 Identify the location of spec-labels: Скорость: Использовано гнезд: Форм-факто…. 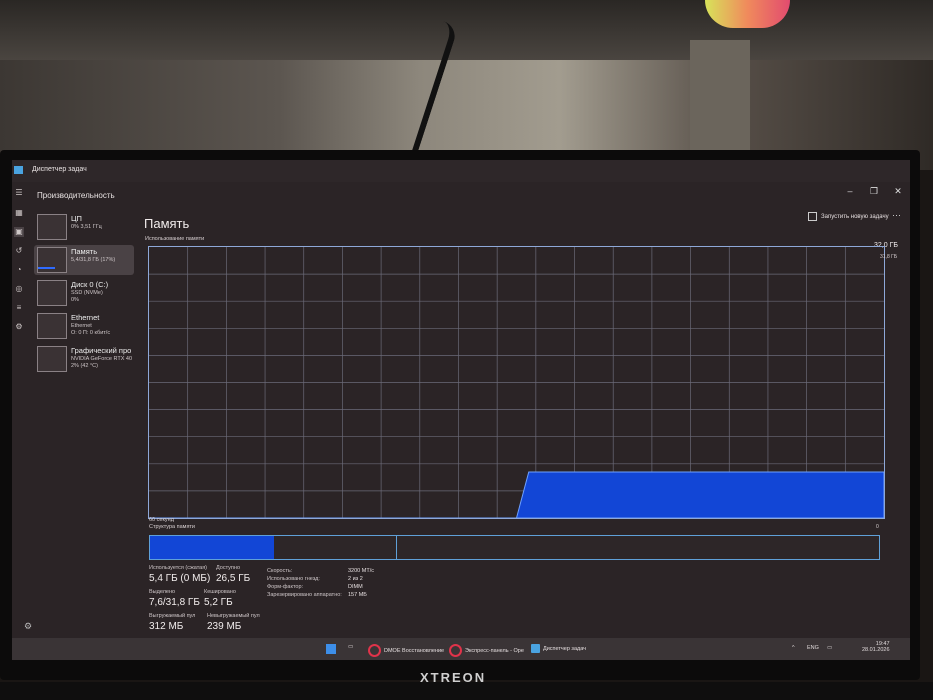
(304, 583).